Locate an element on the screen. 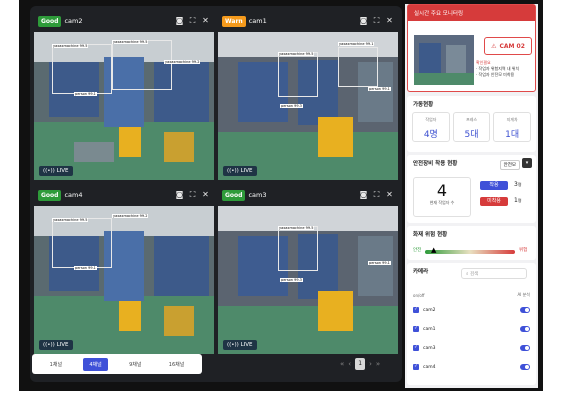  camera-name: cam1 is located at coordinates (257, 21).